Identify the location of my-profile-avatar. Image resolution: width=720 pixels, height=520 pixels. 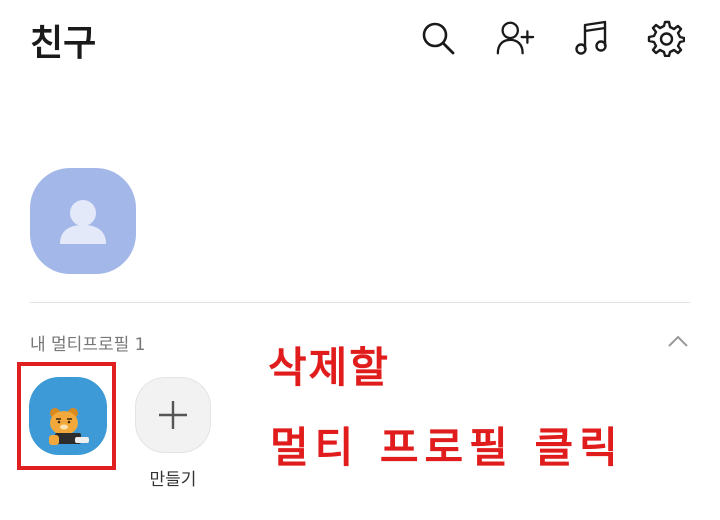
(83, 221).